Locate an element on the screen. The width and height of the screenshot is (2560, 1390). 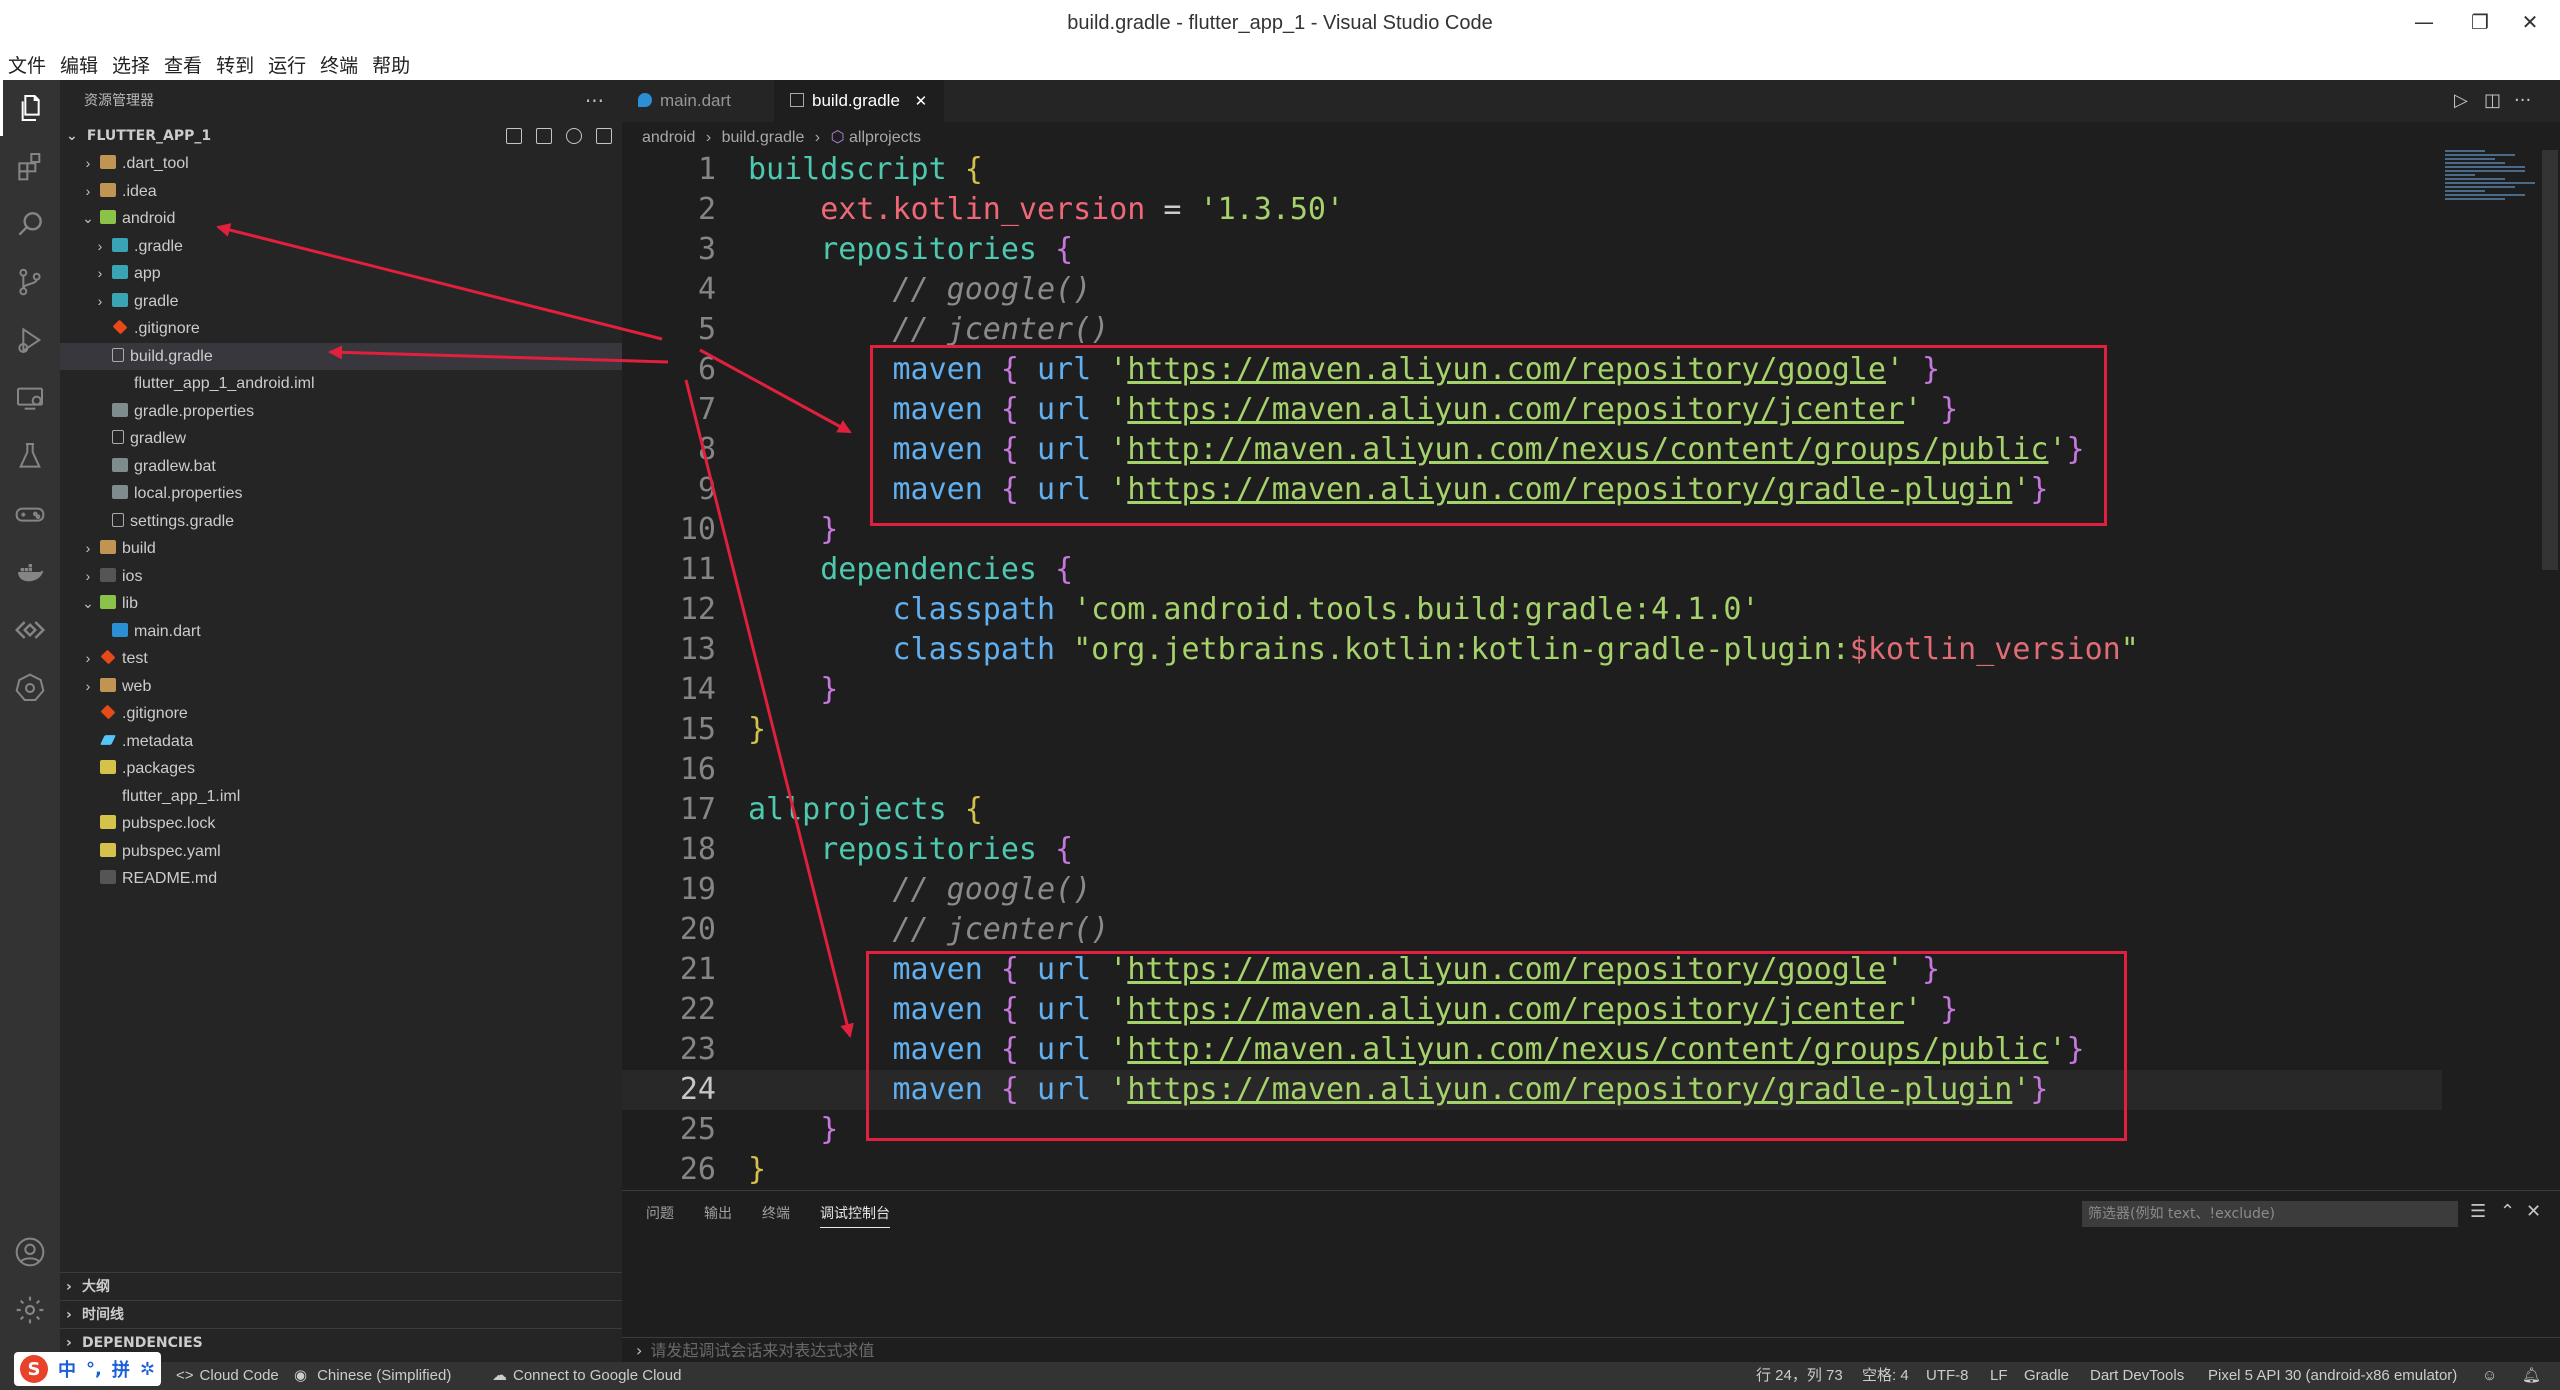
clear-console-icon: ☰ is located at coordinates (2478, 1211).